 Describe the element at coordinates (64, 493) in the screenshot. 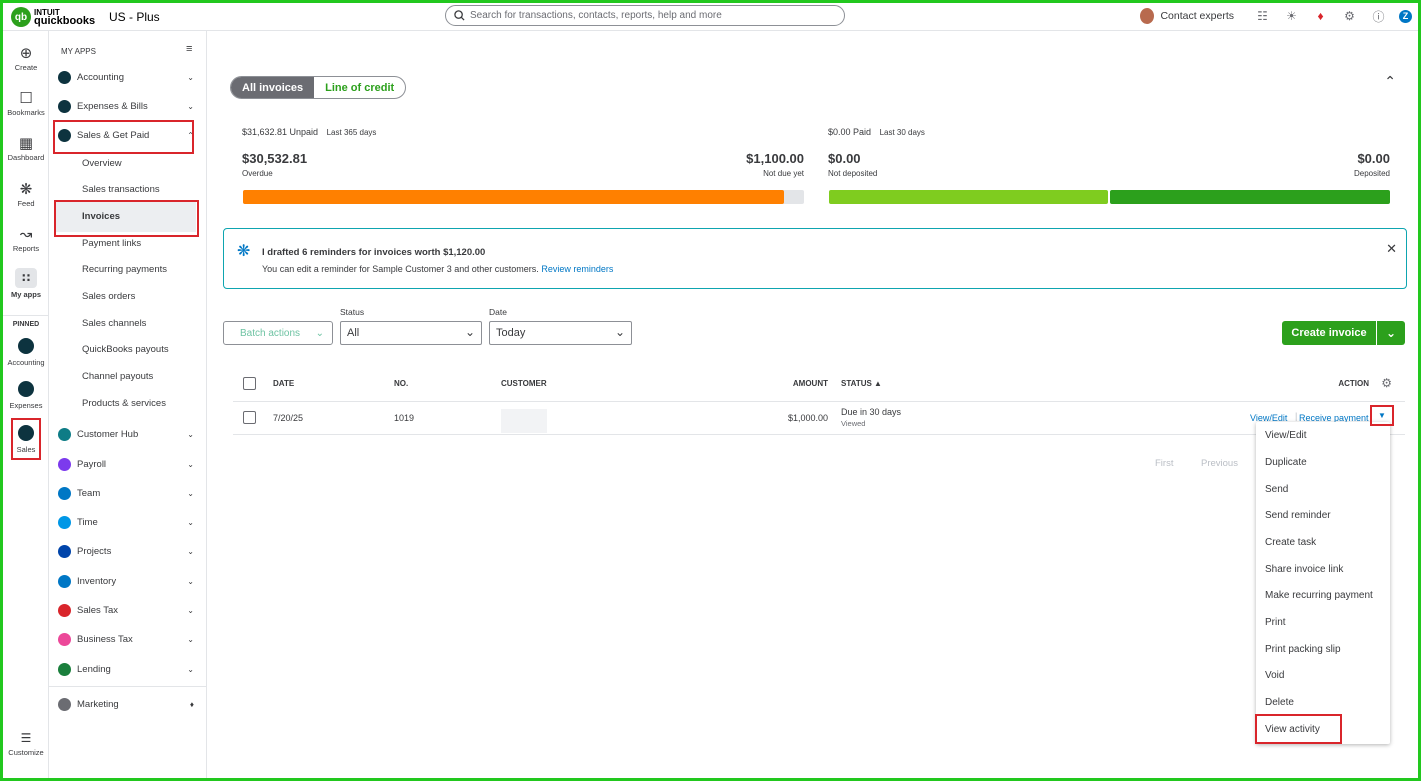

I see `team-icon` at that location.